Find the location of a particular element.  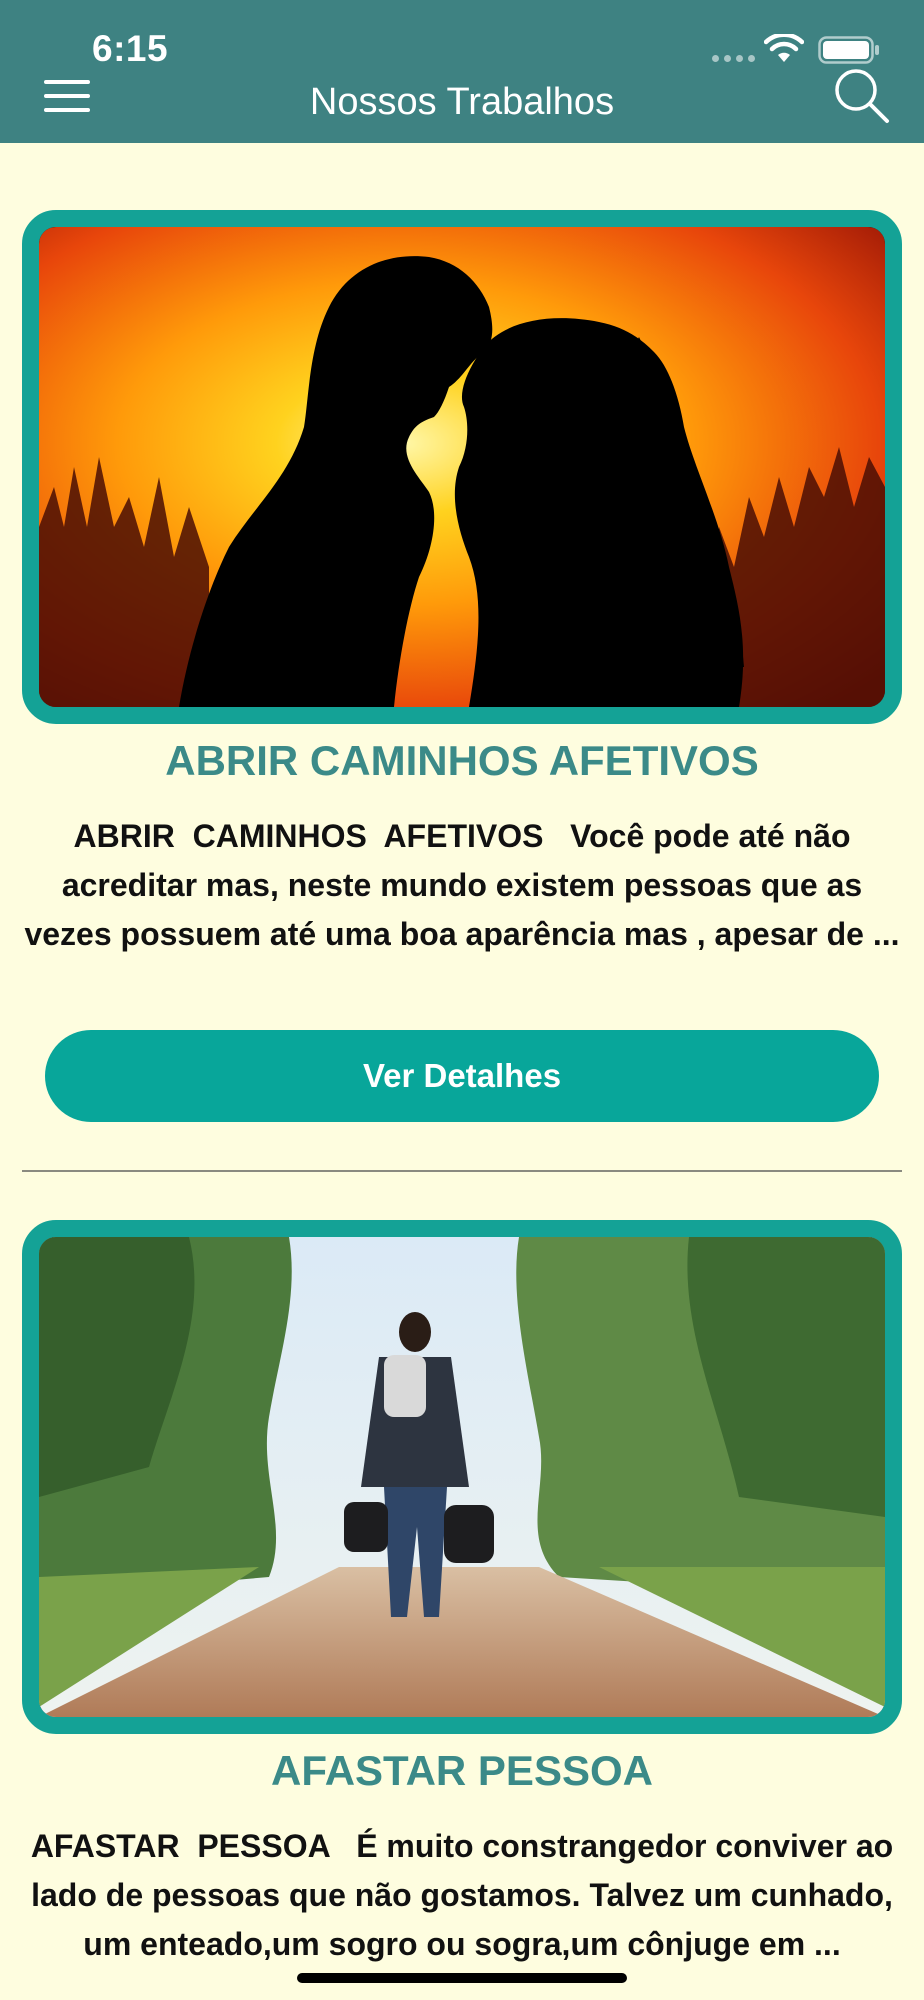

app-header: 6:15 Nossos Trabalhos is located at coordinates (462, 71).